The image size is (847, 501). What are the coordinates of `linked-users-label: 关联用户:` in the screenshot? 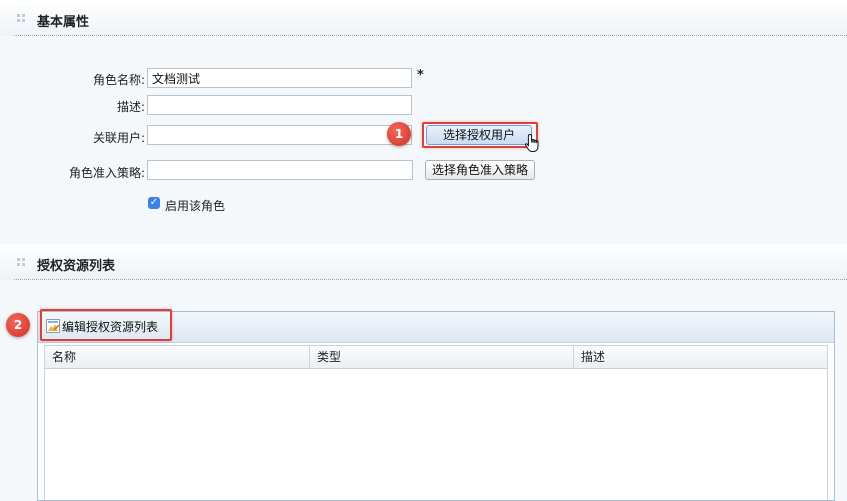 It's located at (118, 138).